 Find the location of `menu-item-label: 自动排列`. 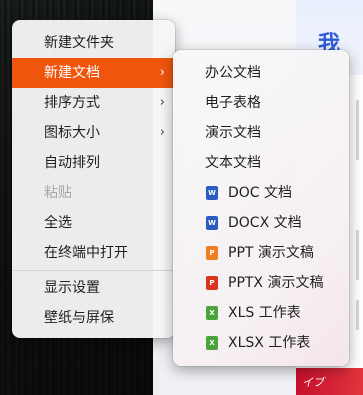

menu-item-label: 自动排列 is located at coordinates (72, 163).